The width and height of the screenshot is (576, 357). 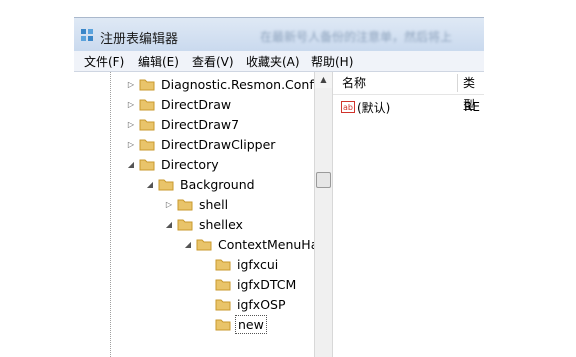 I want to click on menu-help: 帮助(H), so click(x=332, y=61).